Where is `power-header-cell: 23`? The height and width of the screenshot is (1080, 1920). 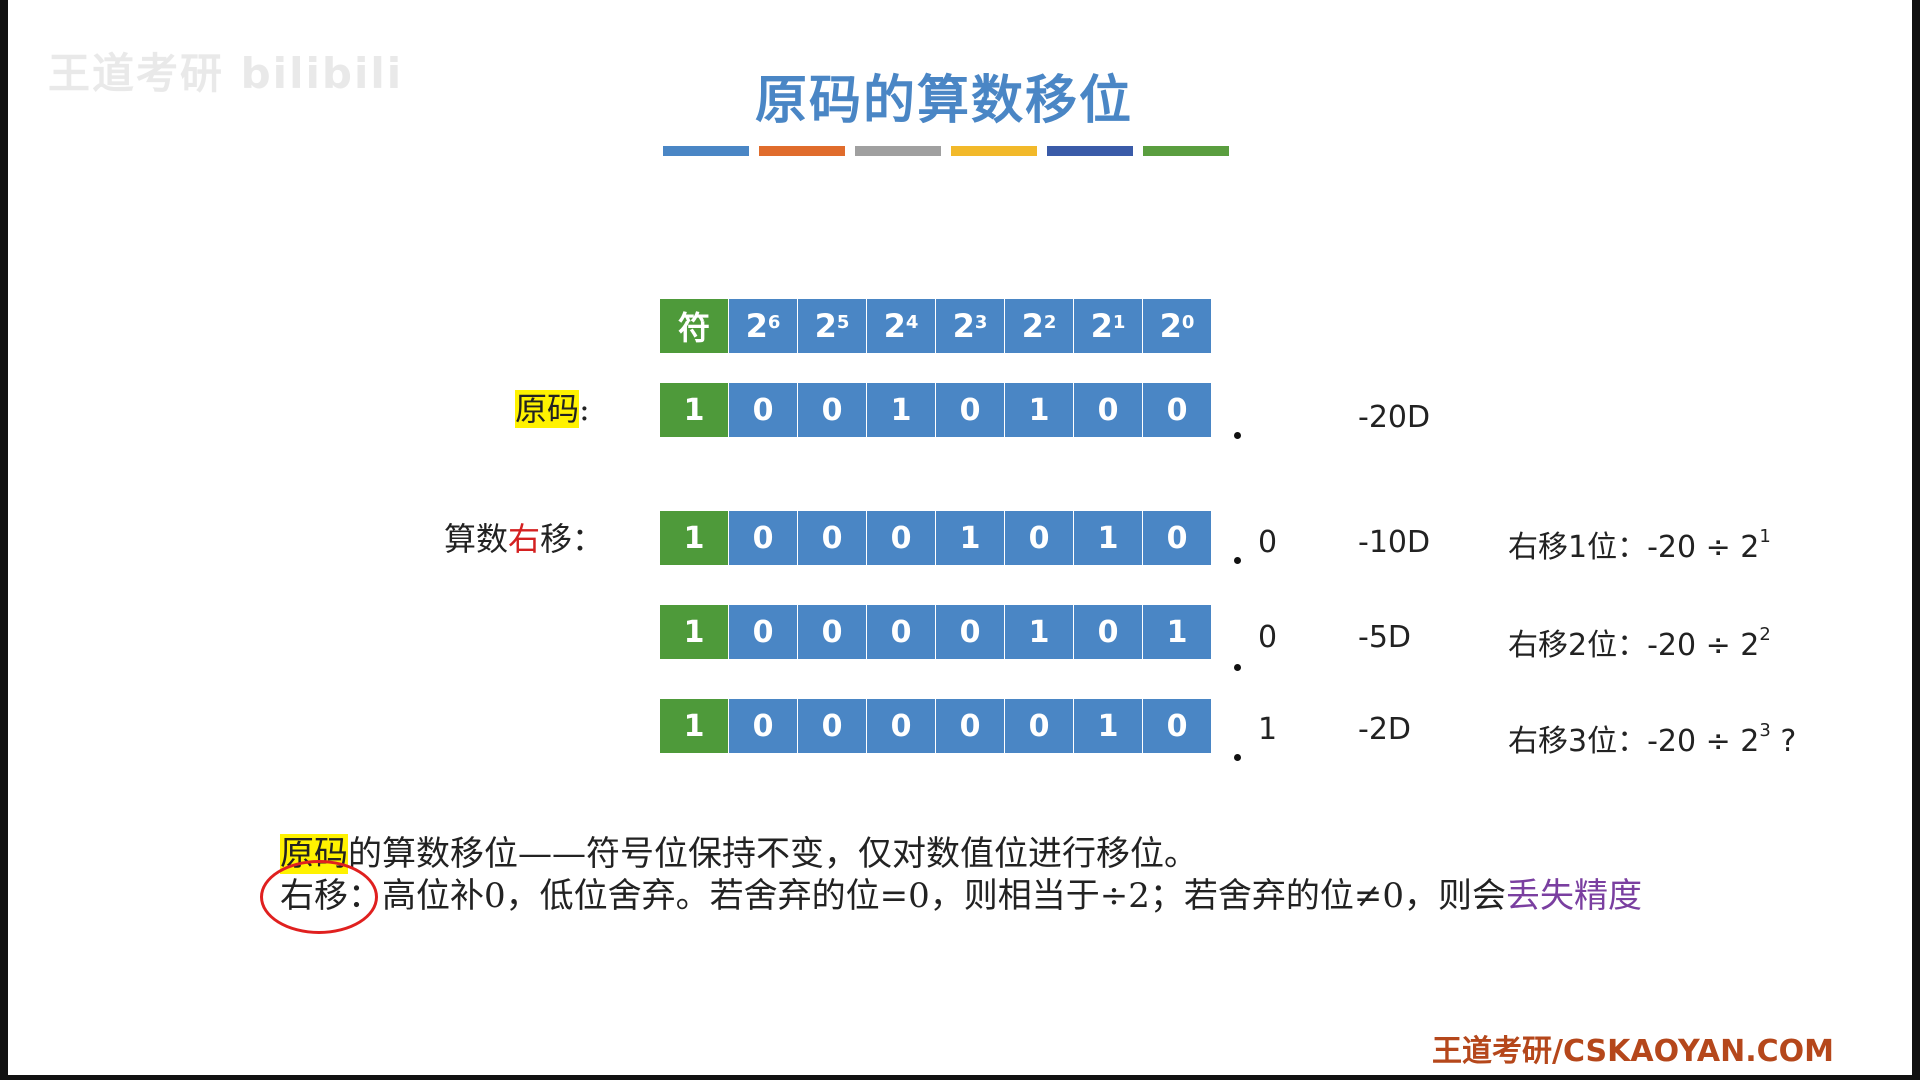 power-header-cell: 23 is located at coordinates (970, 326).